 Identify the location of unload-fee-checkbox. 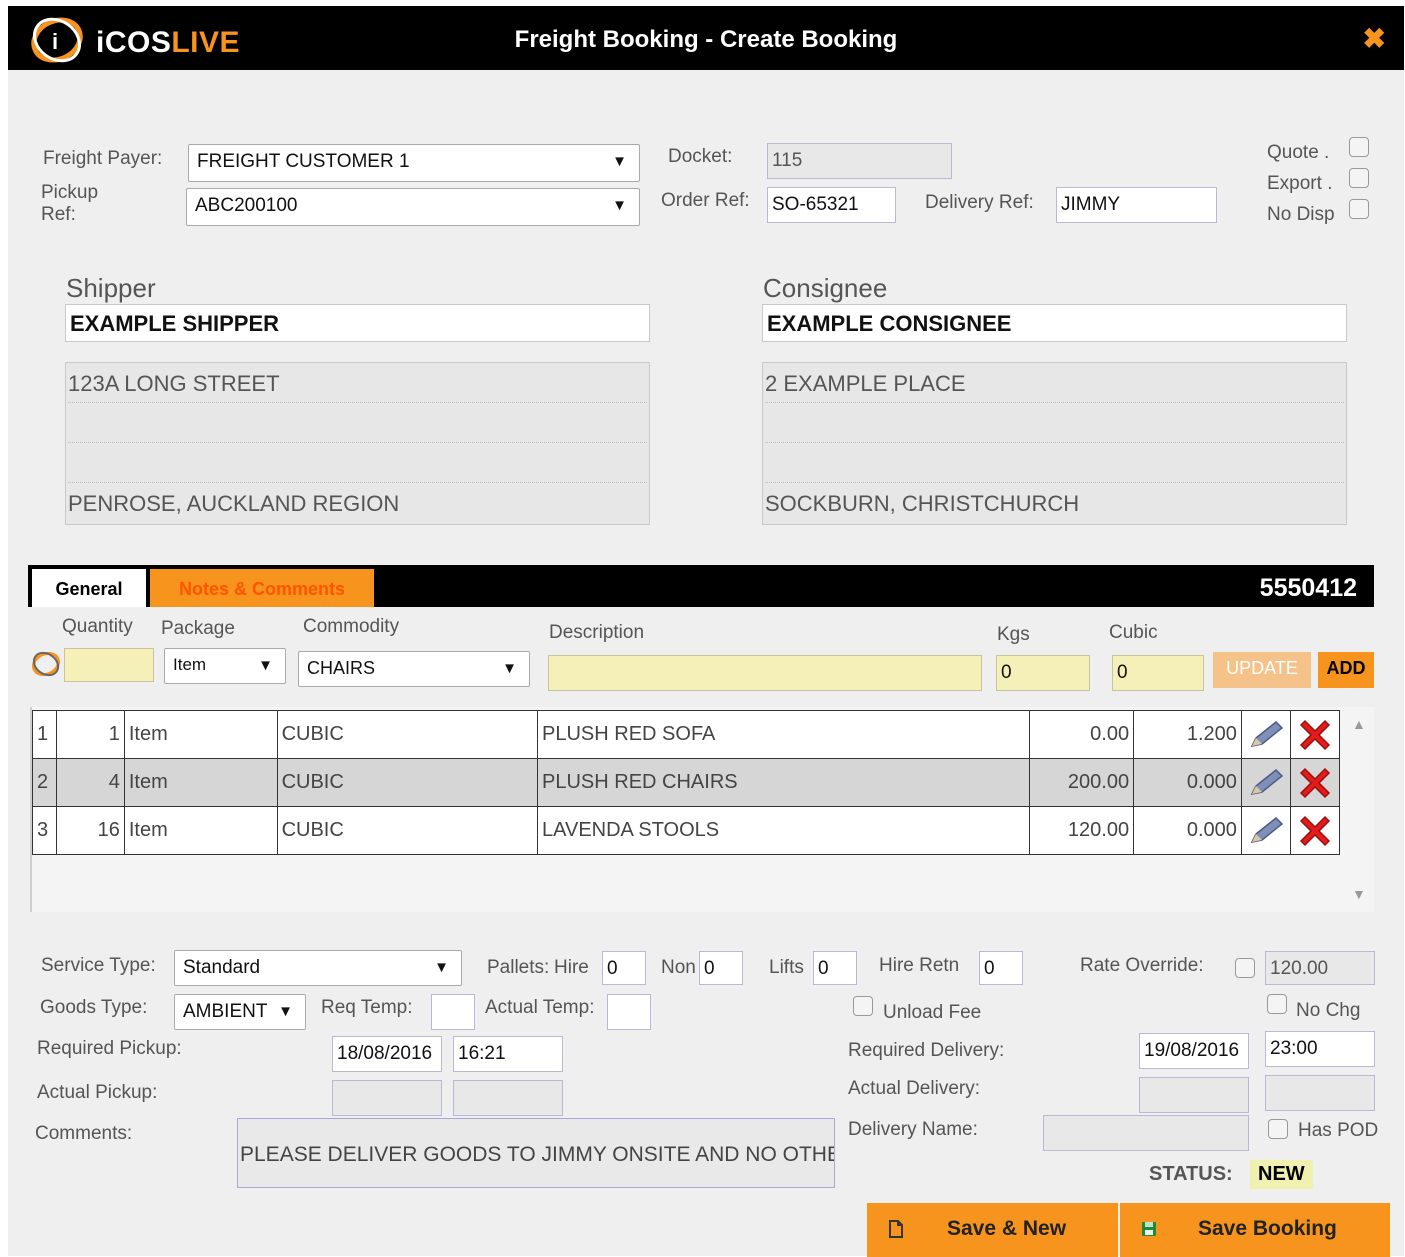
(863, 1006).